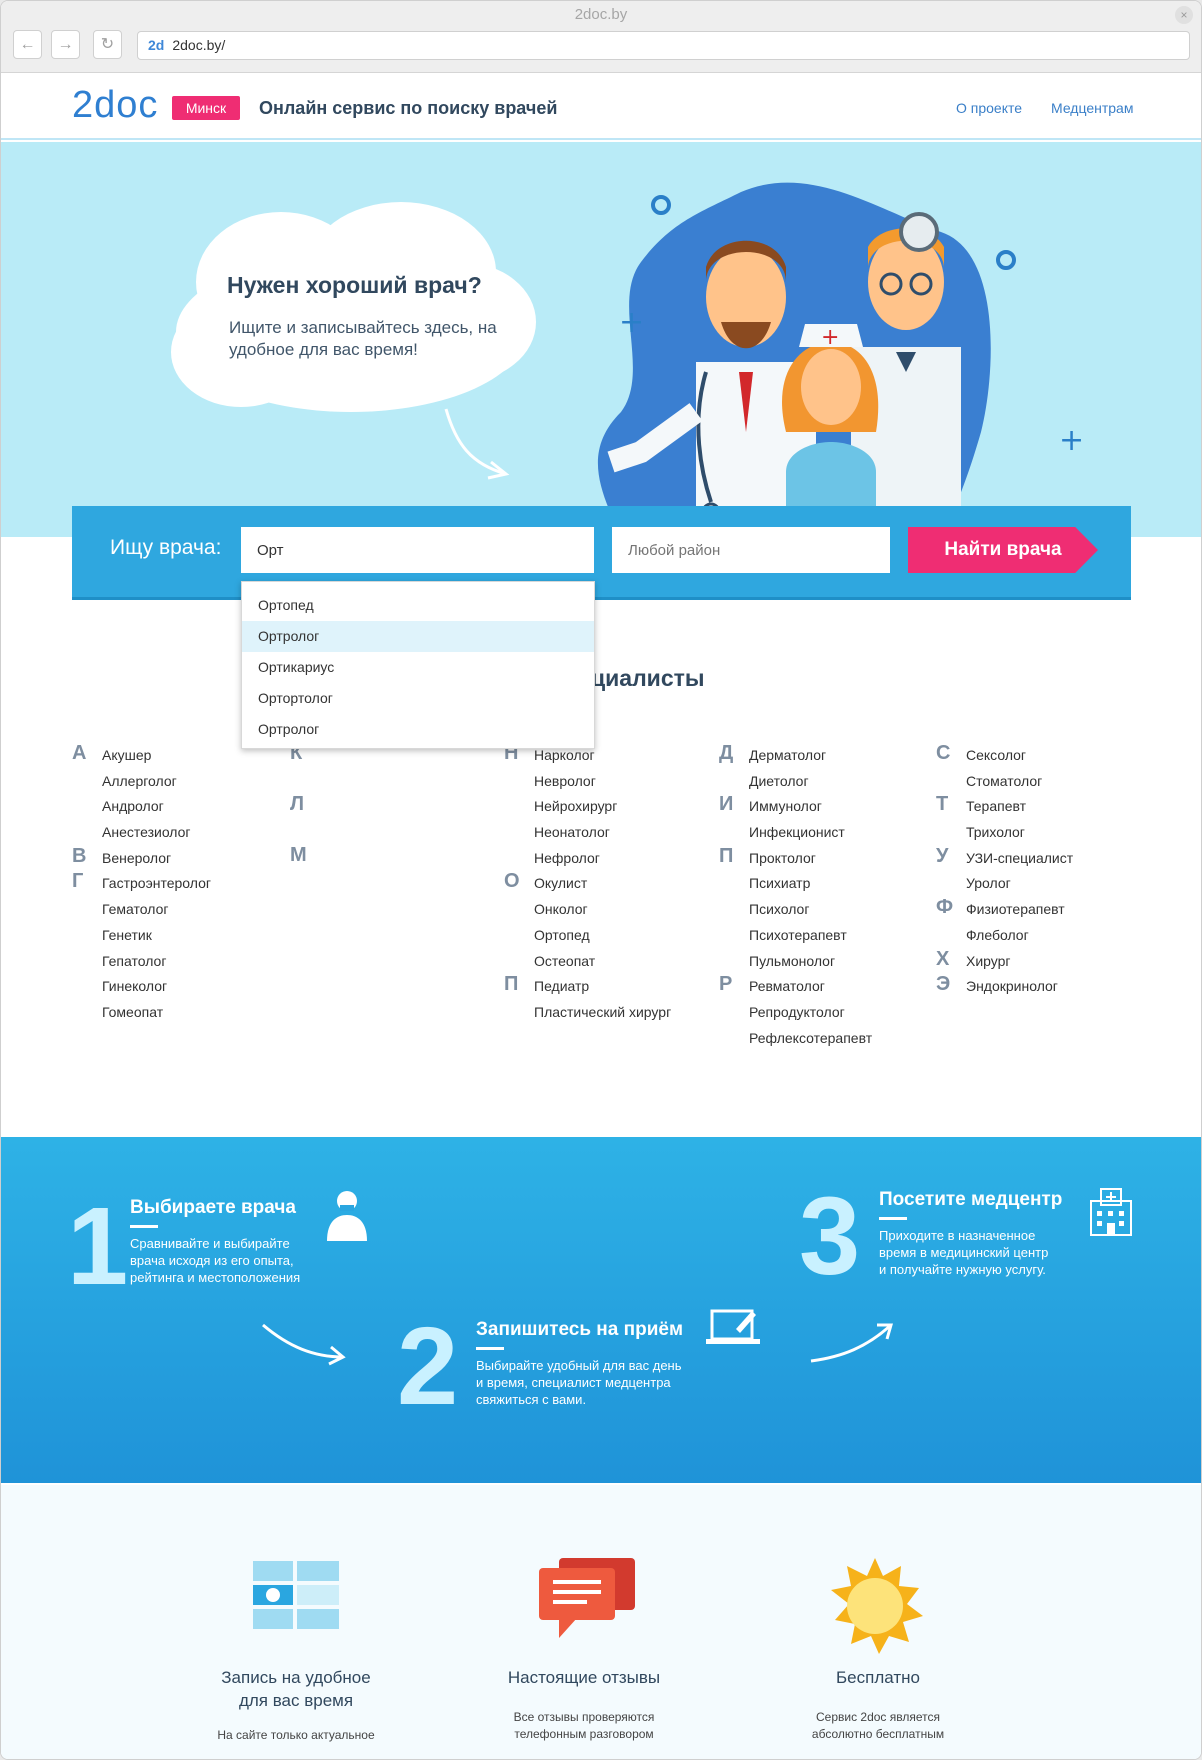 This screenshot has height=1760, width=1202. What do you see at coordinates (797, 832) in the screenshot?
I see `specialist-name: Инфекционист` at bounding box center [797, 832].